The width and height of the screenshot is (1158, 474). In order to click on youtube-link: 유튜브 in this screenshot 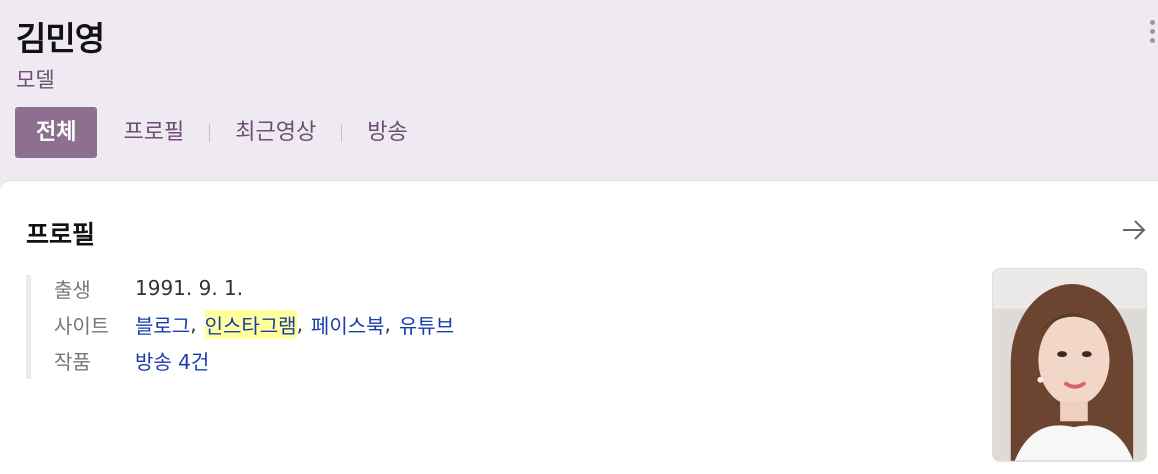, I will do `click(426, 324)`.